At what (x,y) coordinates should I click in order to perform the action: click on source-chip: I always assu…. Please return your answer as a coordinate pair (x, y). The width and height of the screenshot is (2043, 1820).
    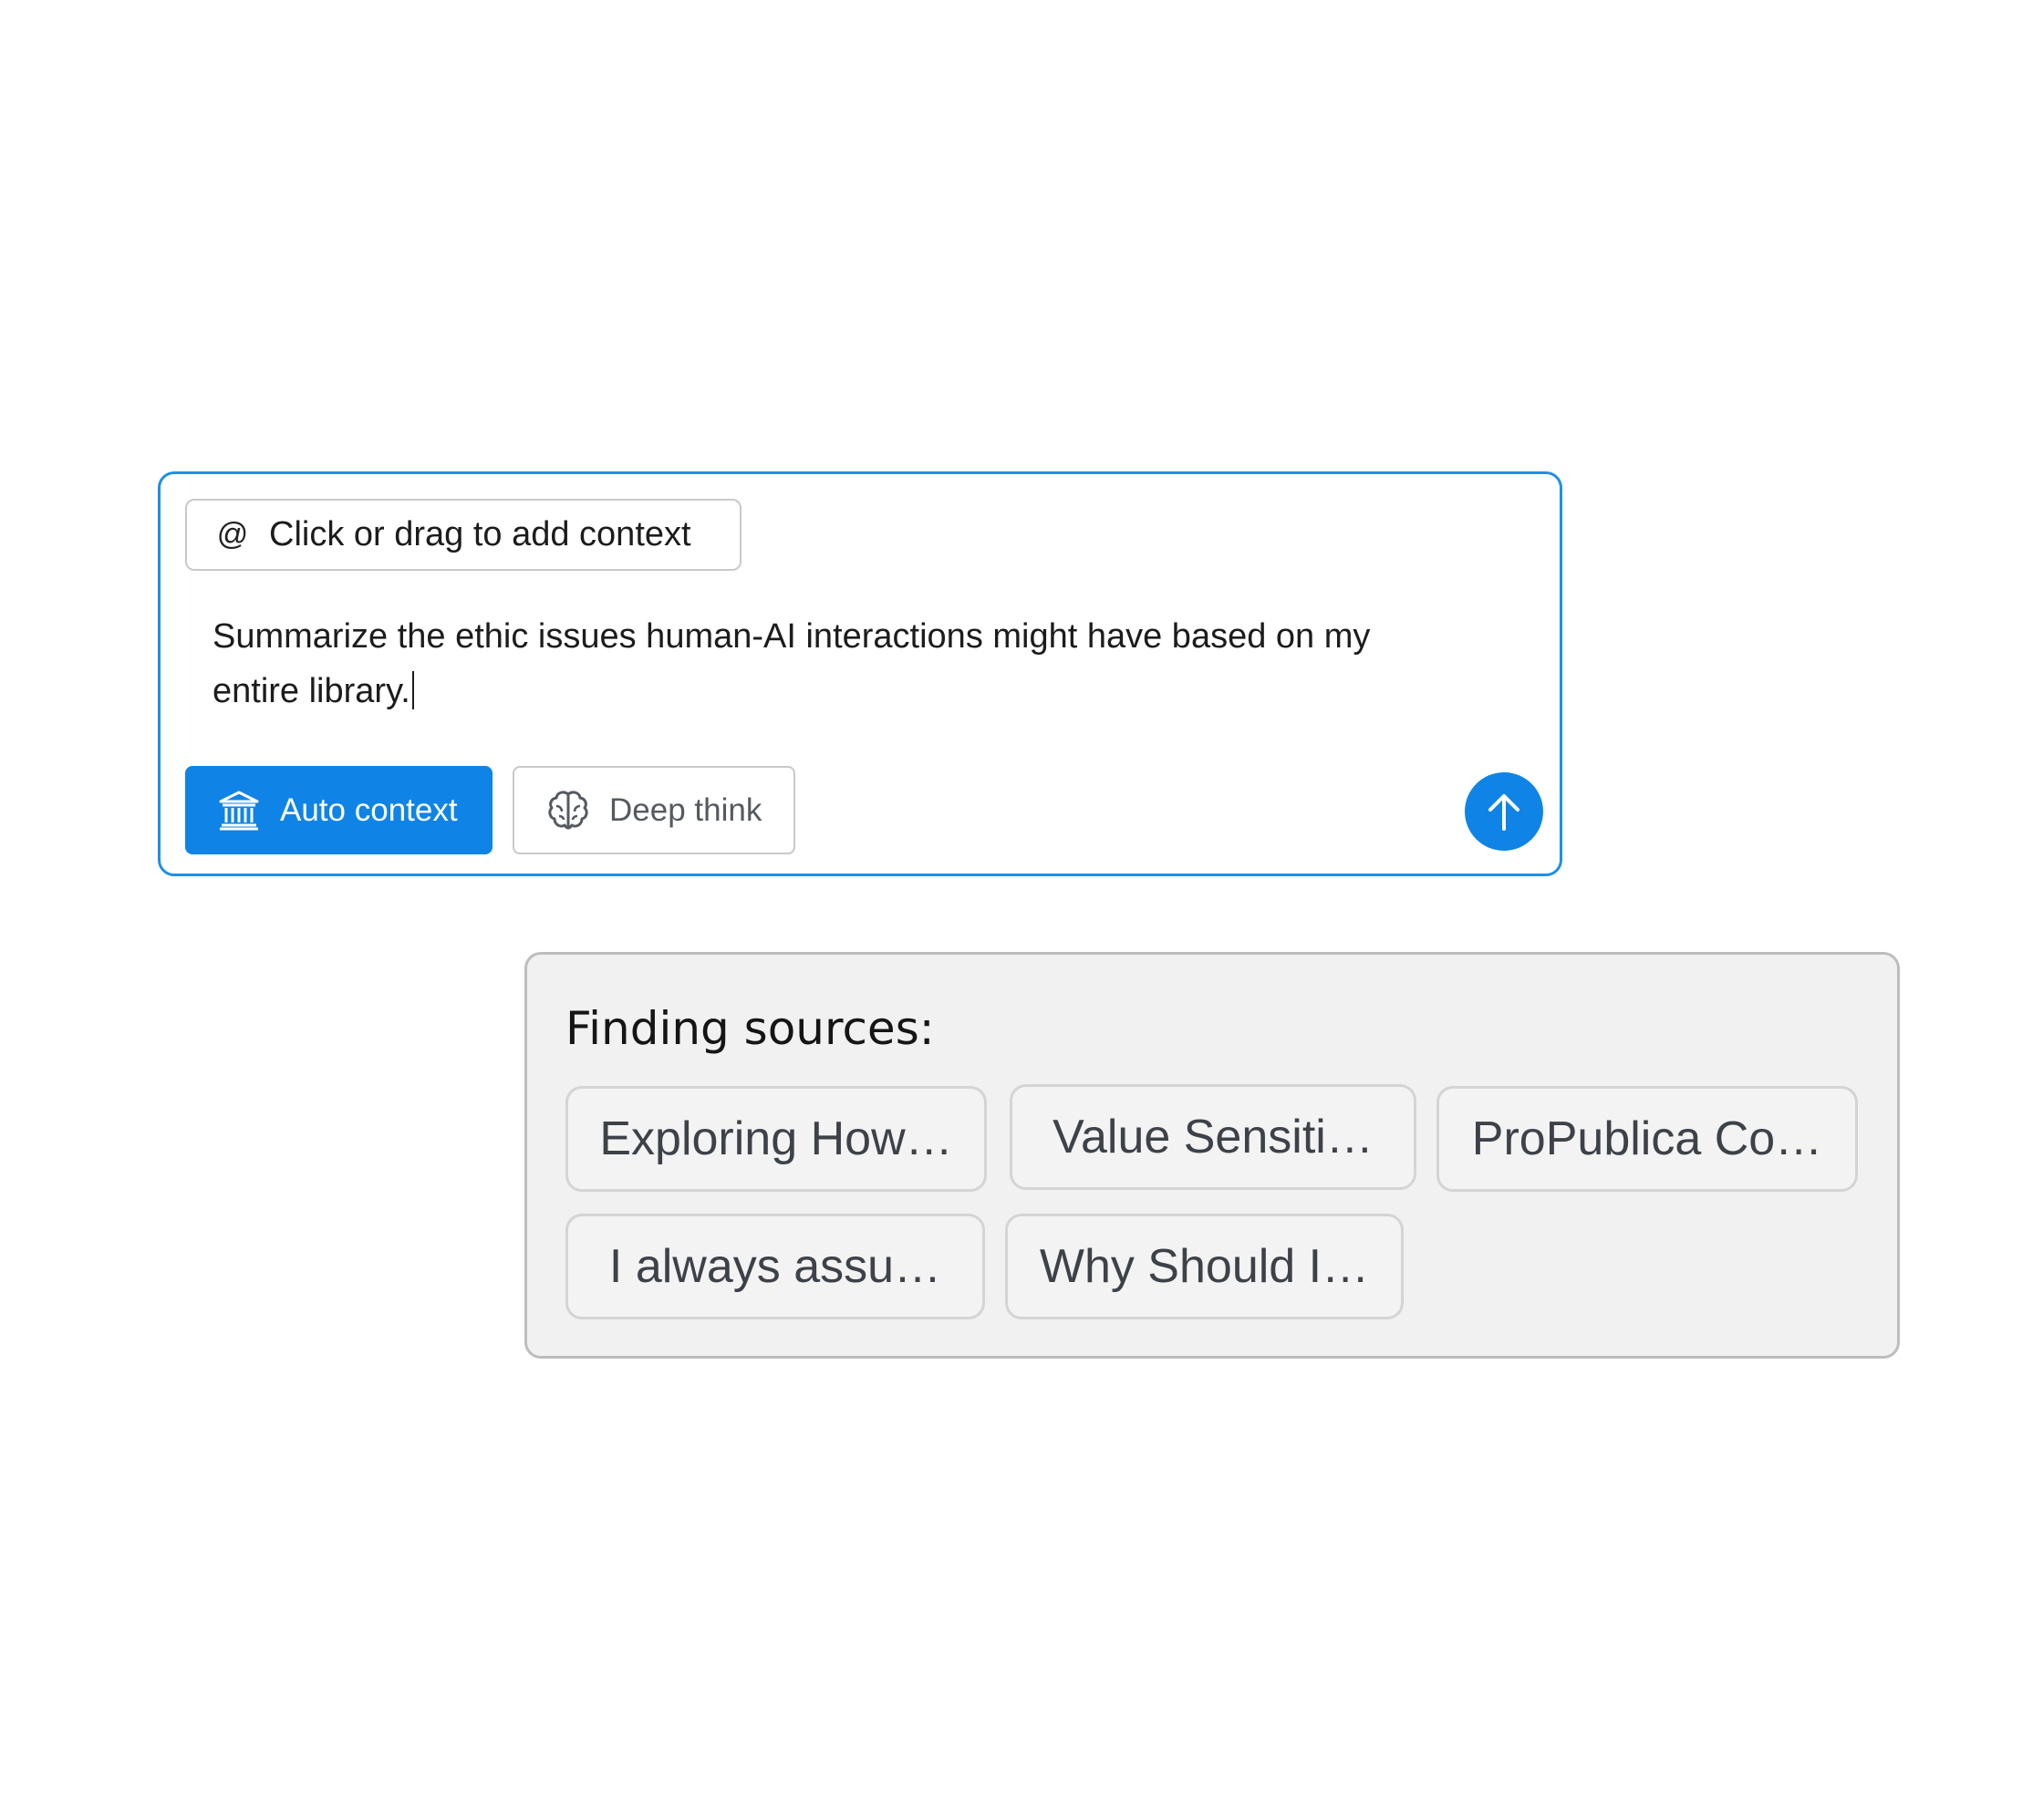
    Looking at the image, I should click on (775, 1267).